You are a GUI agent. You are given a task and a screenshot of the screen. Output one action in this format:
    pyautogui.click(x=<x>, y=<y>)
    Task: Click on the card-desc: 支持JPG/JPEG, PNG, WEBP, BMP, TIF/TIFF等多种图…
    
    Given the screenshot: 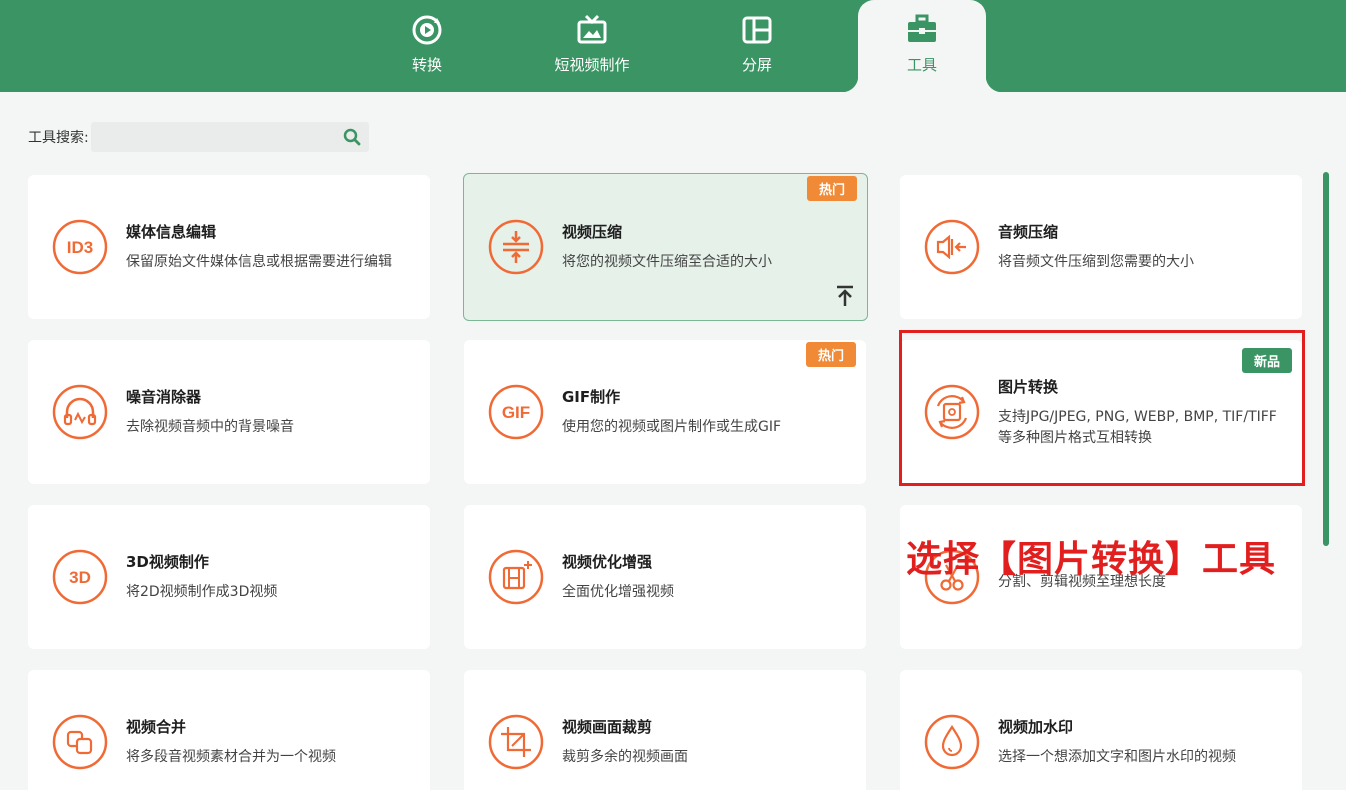 What is the action you would take?
    pyautogui.click(x=1137, y=427)
    